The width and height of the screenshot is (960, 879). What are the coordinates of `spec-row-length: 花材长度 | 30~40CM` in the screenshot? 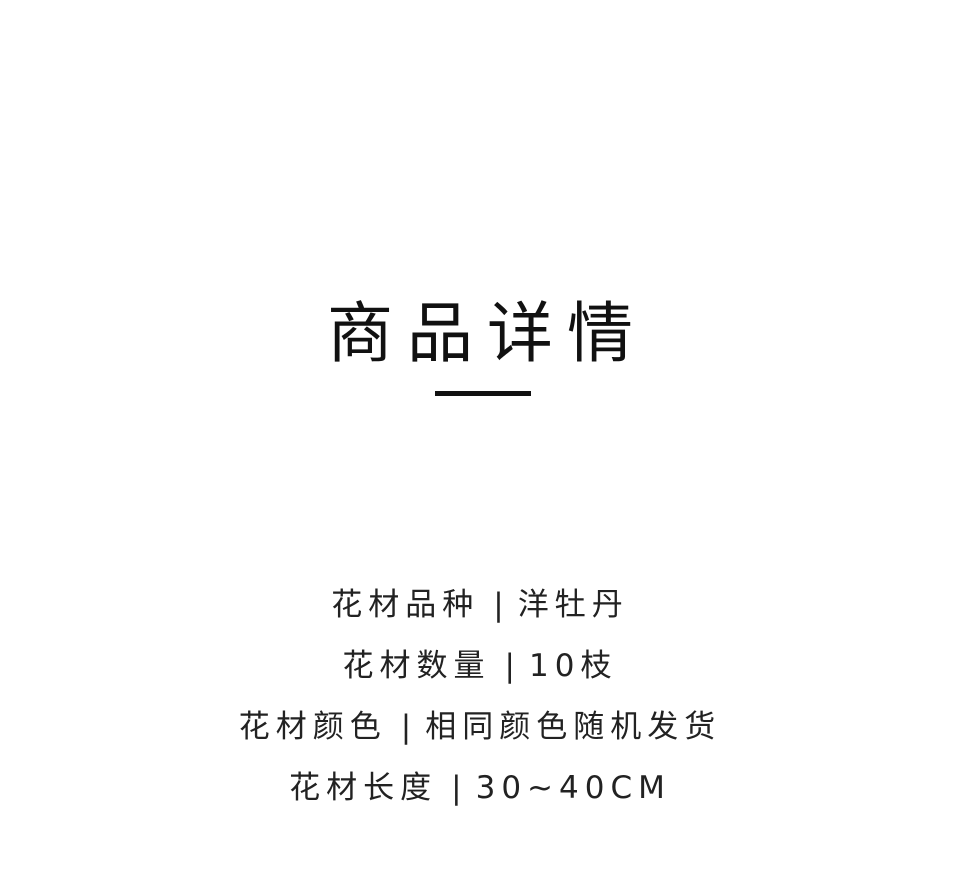 It's located at (480, 788).